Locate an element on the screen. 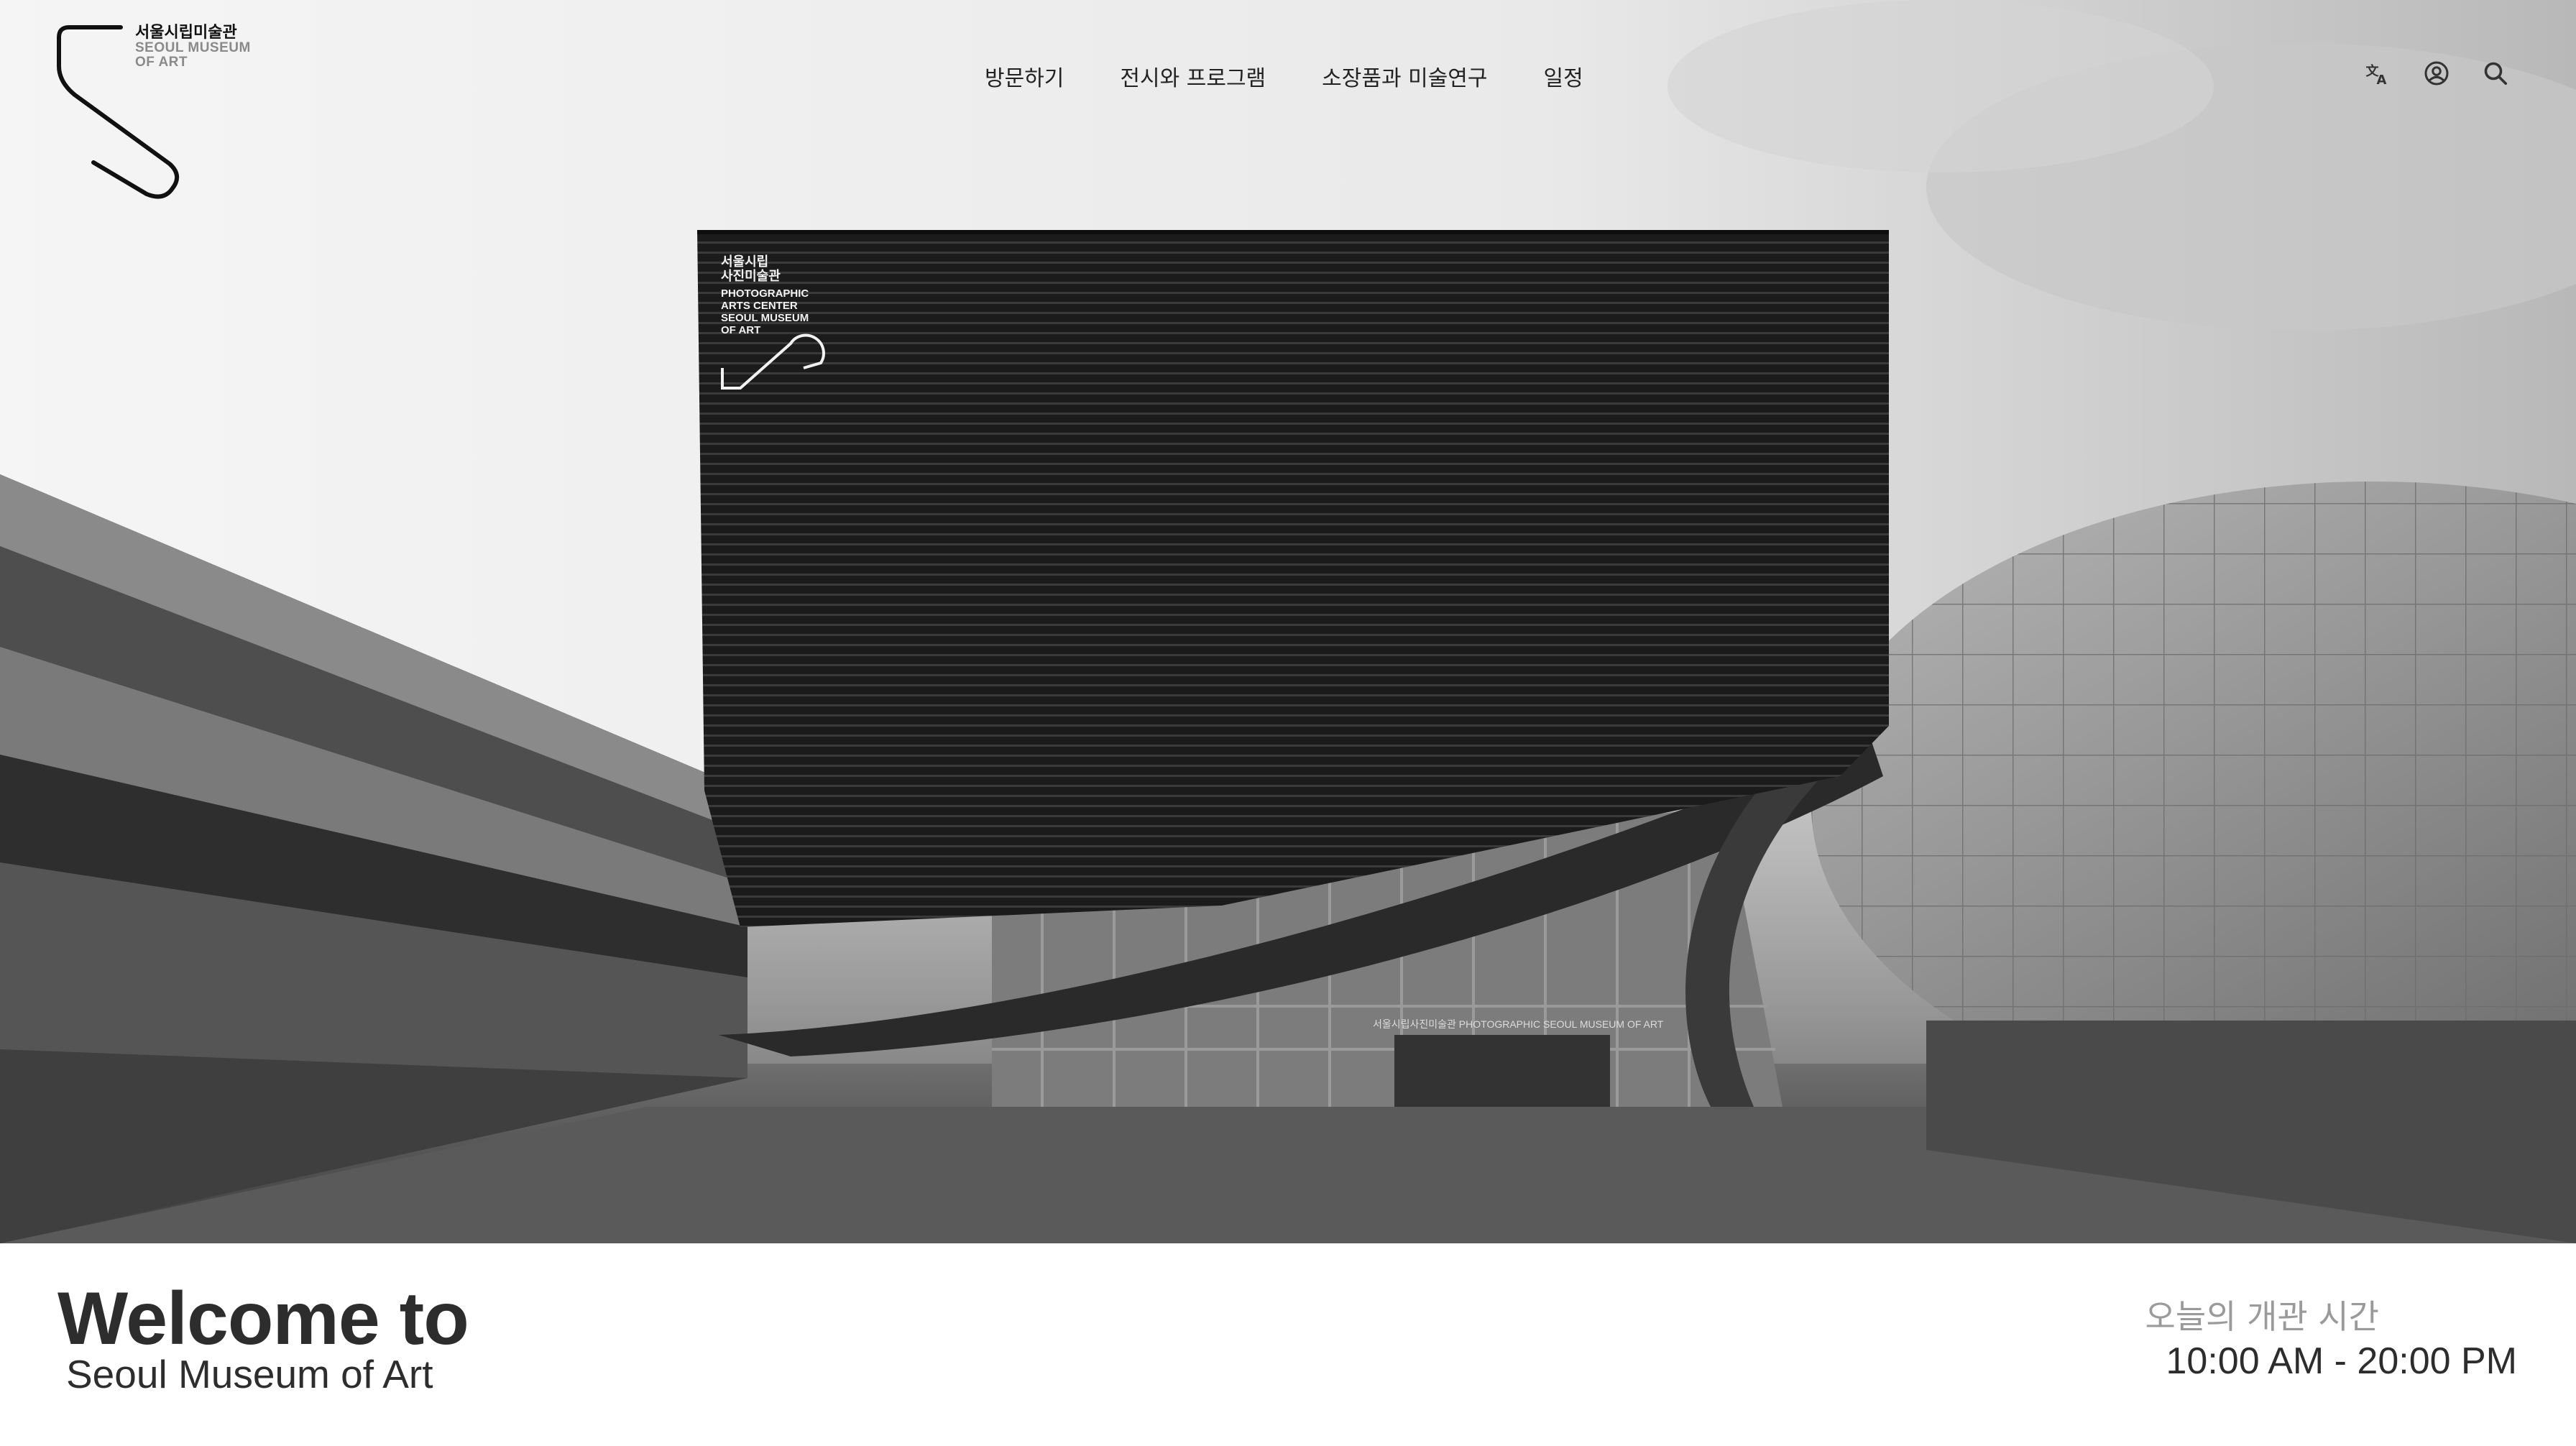 The height and width of the screenshot is (1446, 2576). welcome-subtitle: Seoul Museum of Art is located at coordinates (249, 1374).